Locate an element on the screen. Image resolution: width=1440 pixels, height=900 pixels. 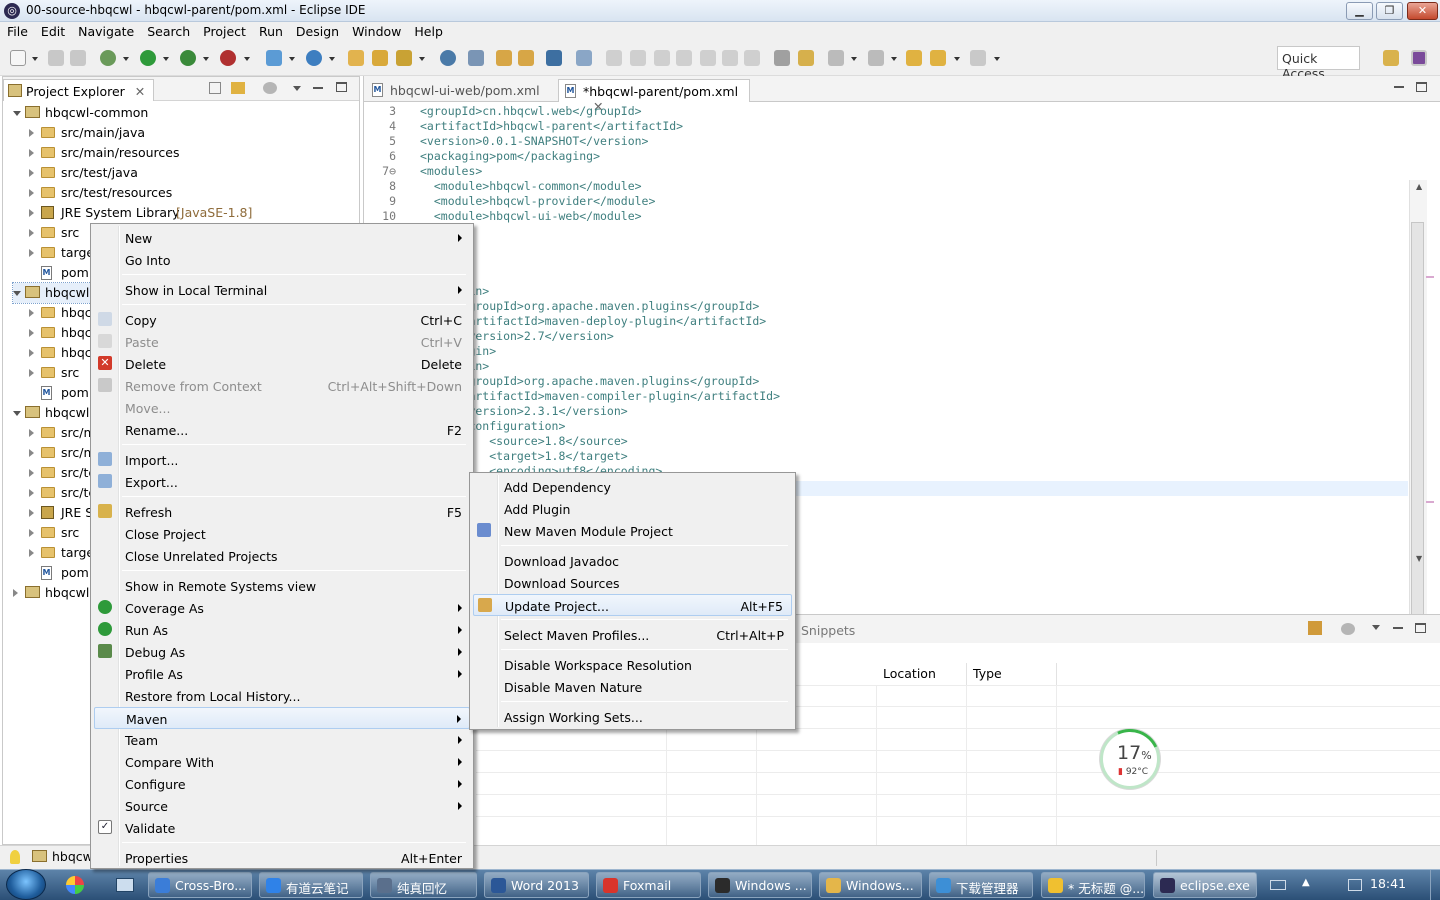
filters-icon is located at coordinates (270, 88).